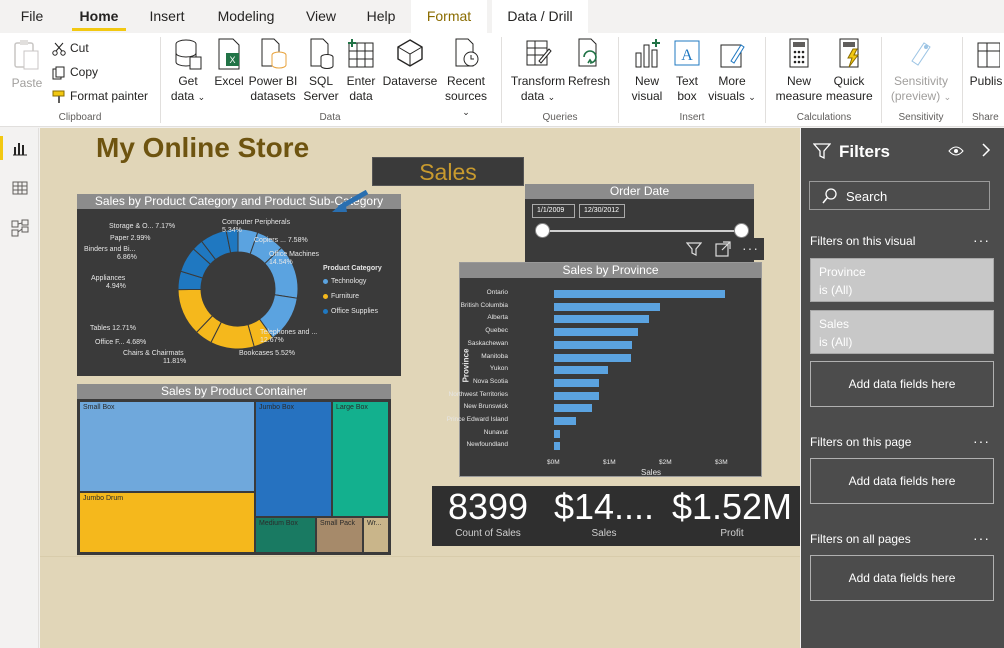 This screenshot has width=1004, height=648. What do you see at coordinates (849, 70) in the screenshot?
I see `quick-measure-button: Quick measure` at bounding box center [849, 70].